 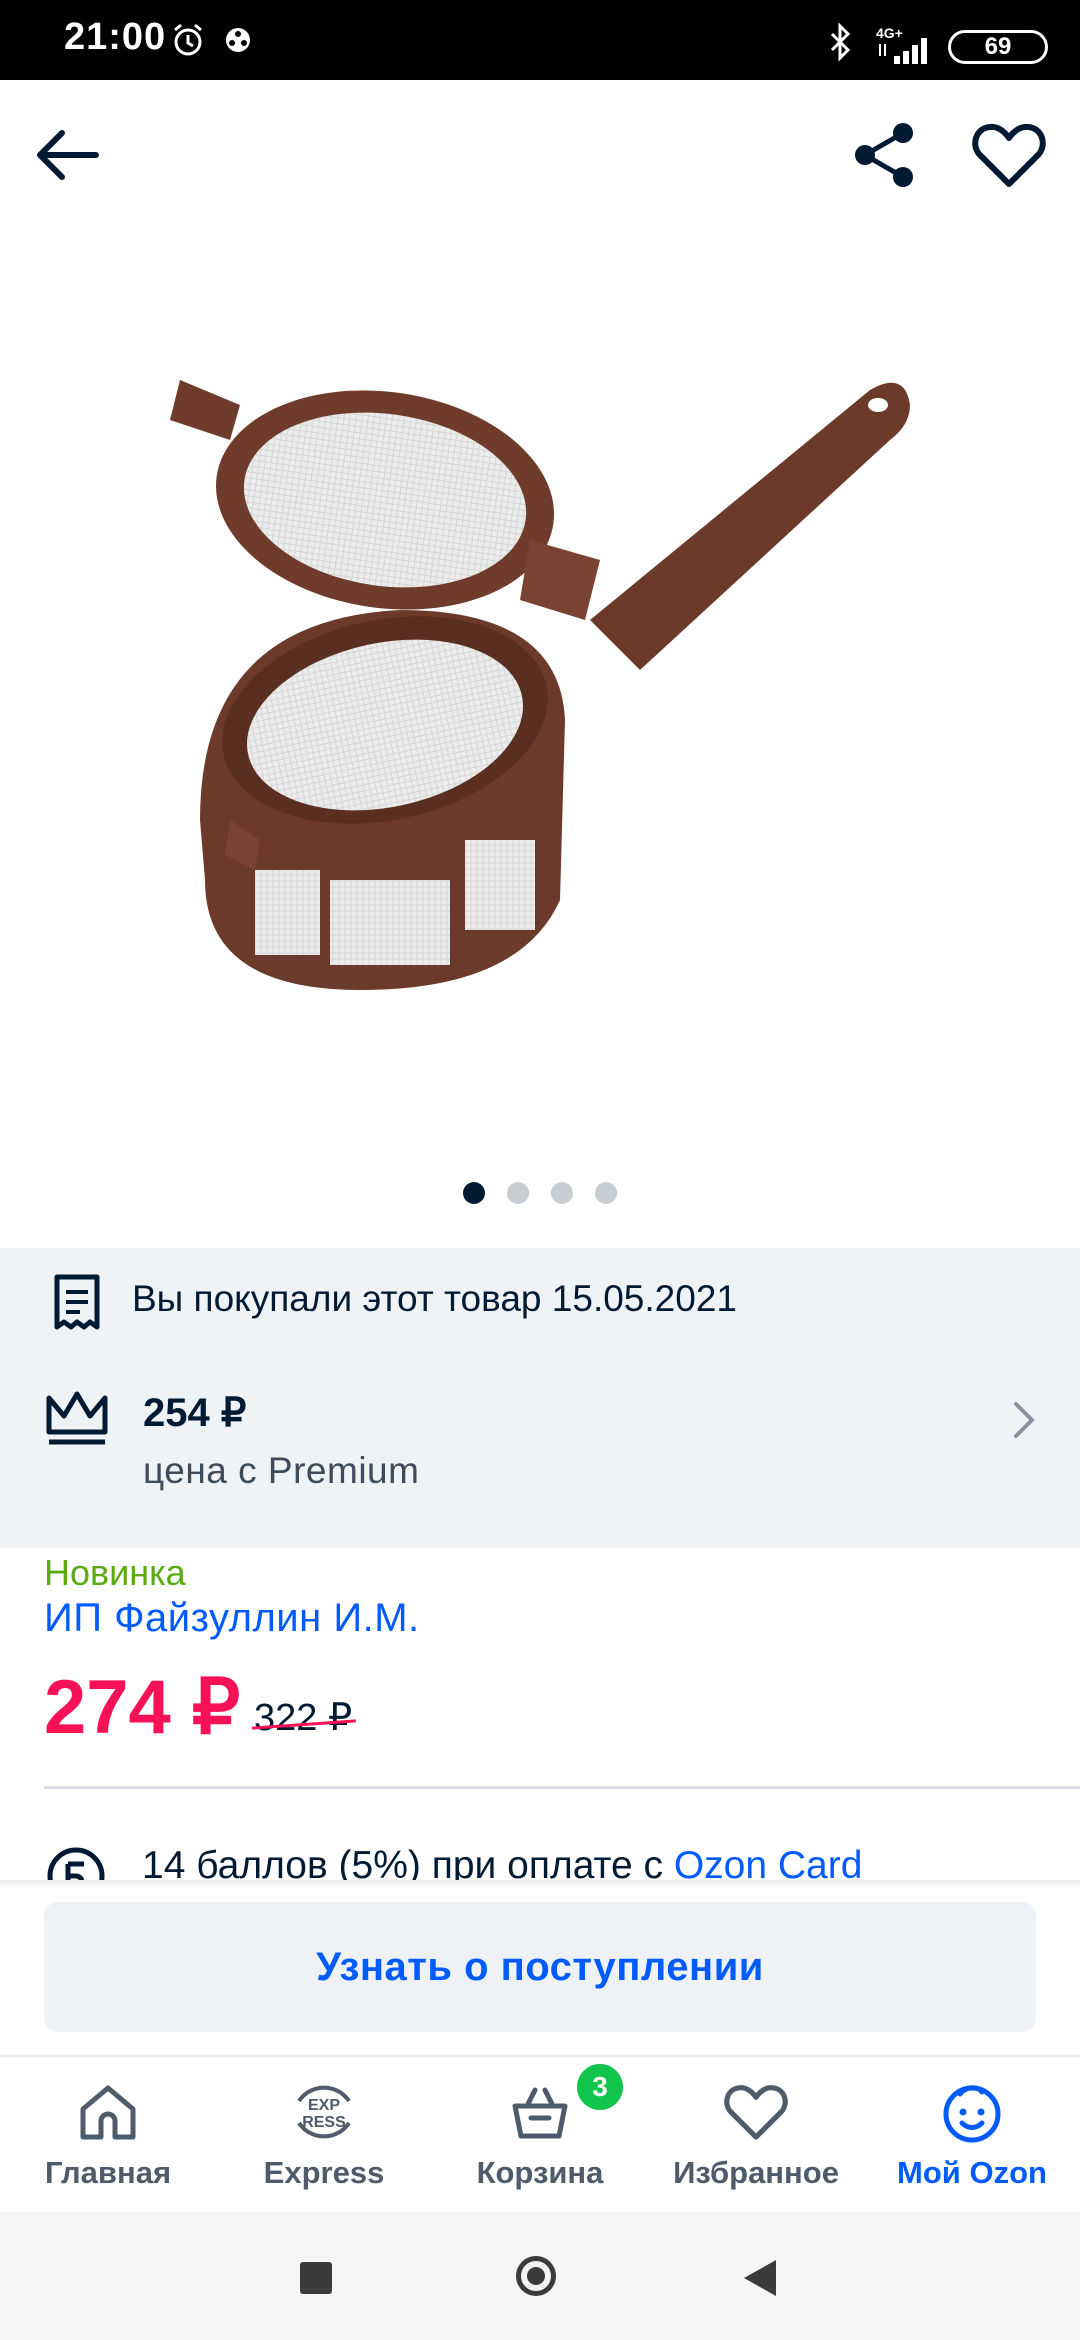 What do you see at coordinates (540, 2172) in the screenshot?
I see `tab-label: Корзина` at bounding box center [540, 2172].